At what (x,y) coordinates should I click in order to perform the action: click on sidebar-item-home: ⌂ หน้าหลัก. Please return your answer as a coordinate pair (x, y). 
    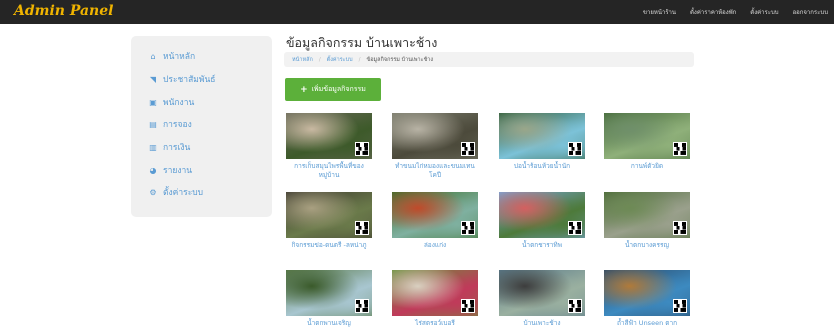
    Looking at the image, I should click on (171, 56).